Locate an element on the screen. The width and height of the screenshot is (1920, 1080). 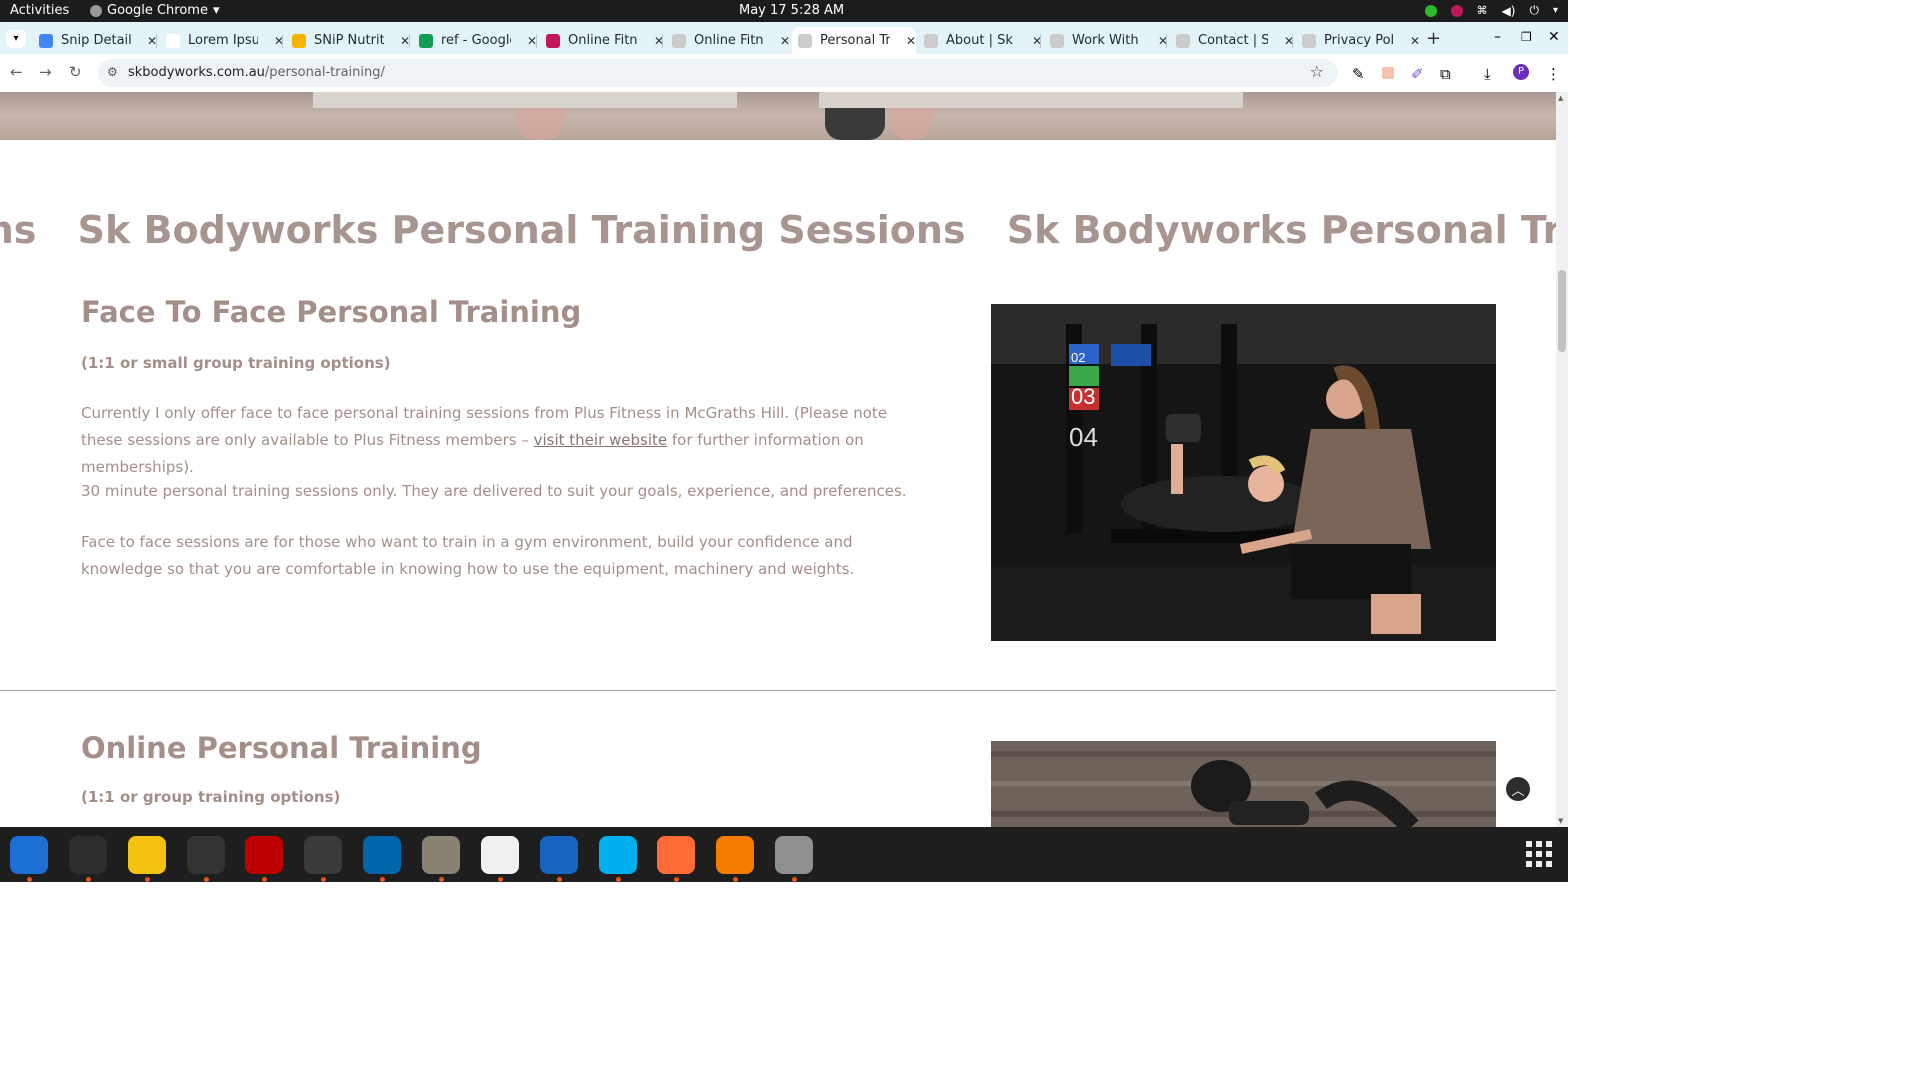
forward-icon: → is located at coordinates (45, 72).